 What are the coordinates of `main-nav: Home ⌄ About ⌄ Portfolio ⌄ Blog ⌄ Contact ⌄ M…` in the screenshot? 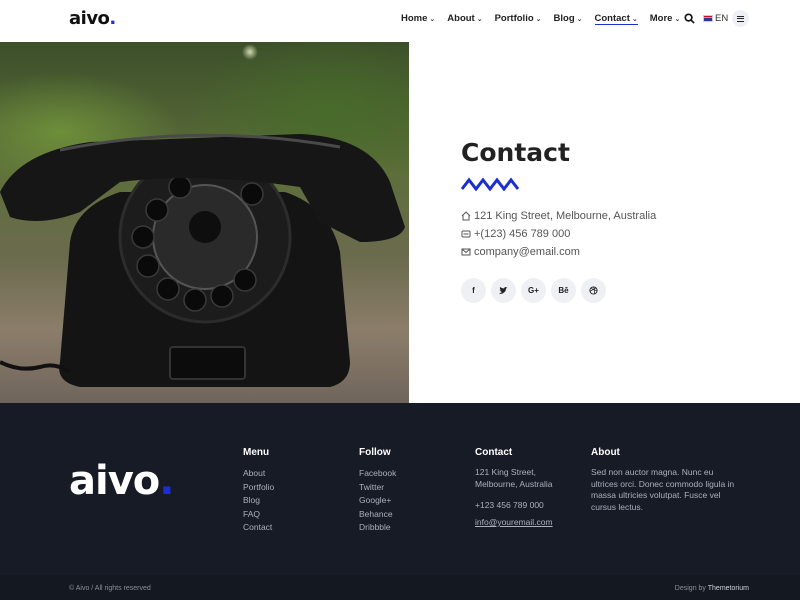 It's located at (540, 19).